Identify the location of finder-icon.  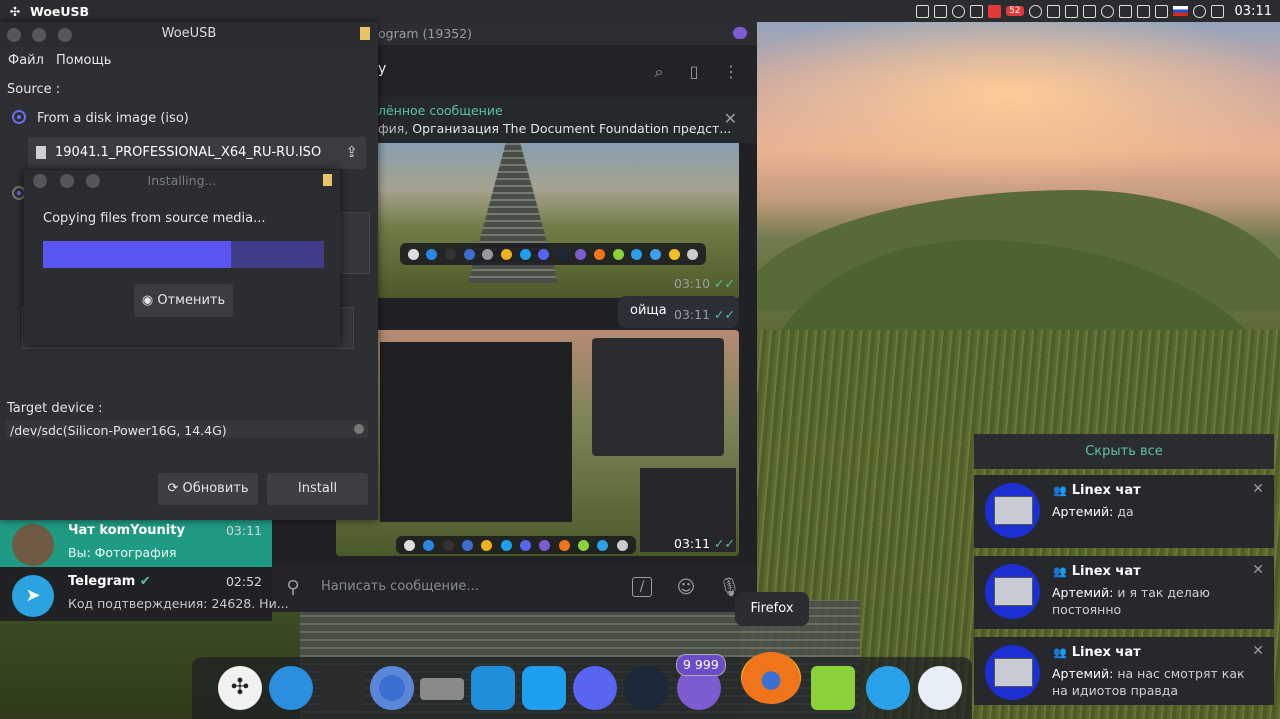
(291, 688).